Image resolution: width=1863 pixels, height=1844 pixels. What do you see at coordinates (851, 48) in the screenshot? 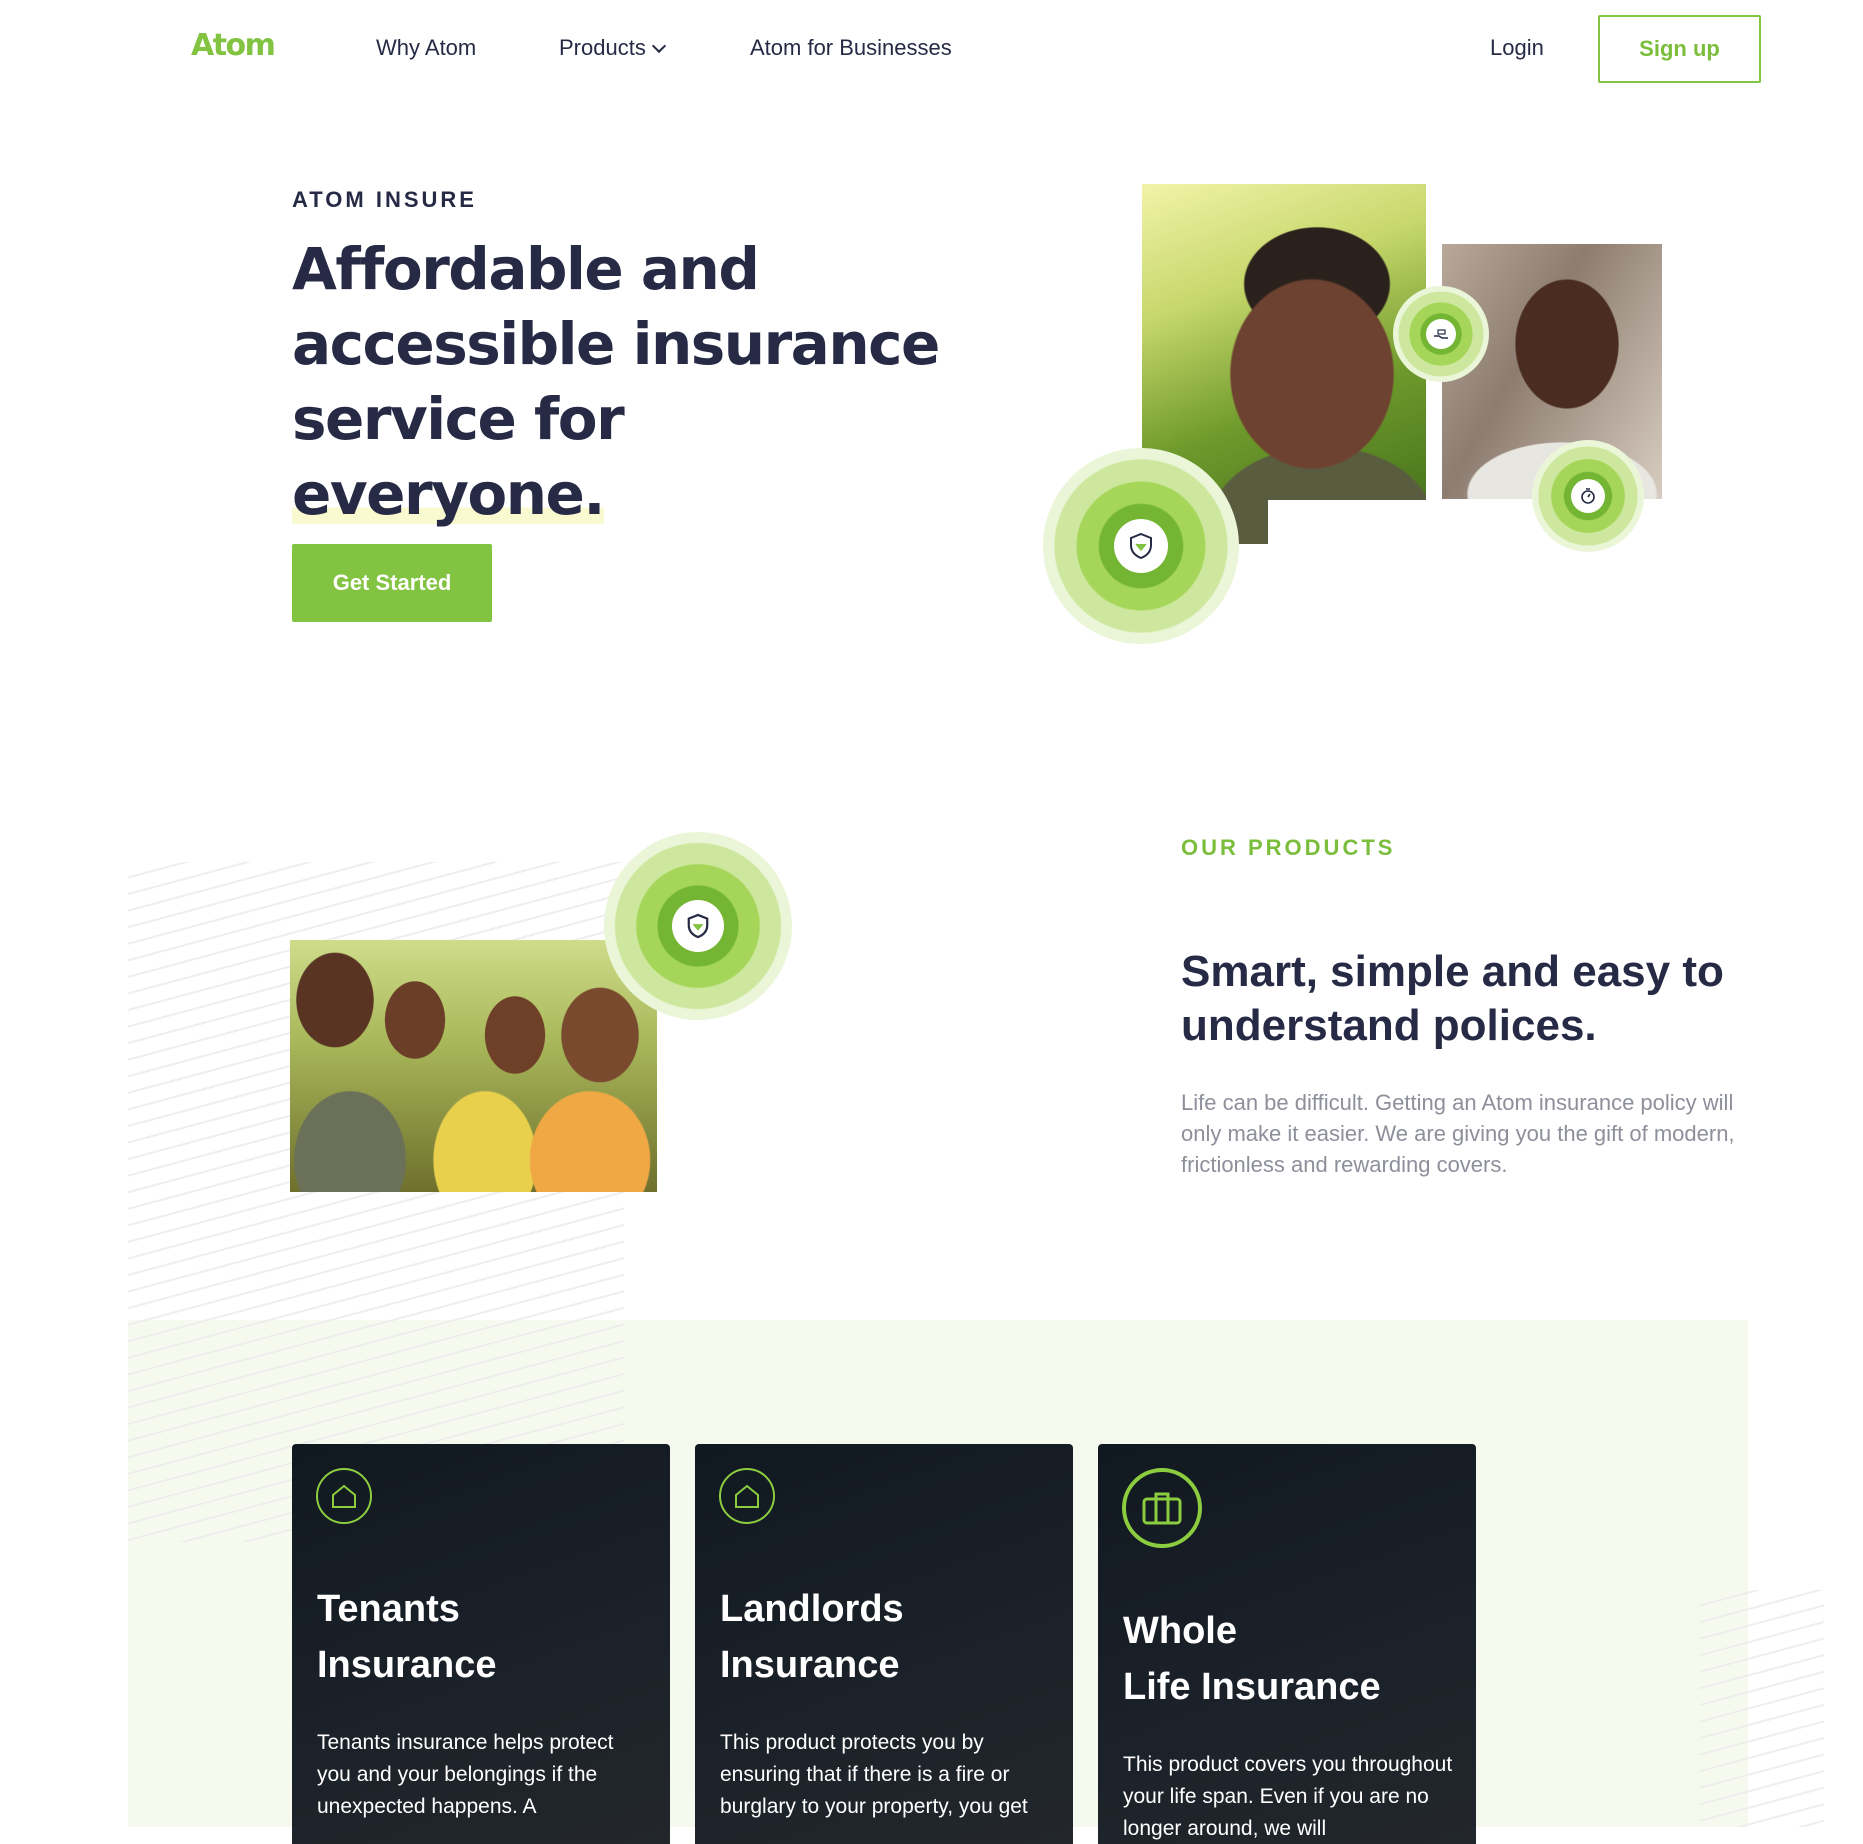
I see `nav-atom-for-businesses: Atom for Businesses` at bounding box center [851, 48].